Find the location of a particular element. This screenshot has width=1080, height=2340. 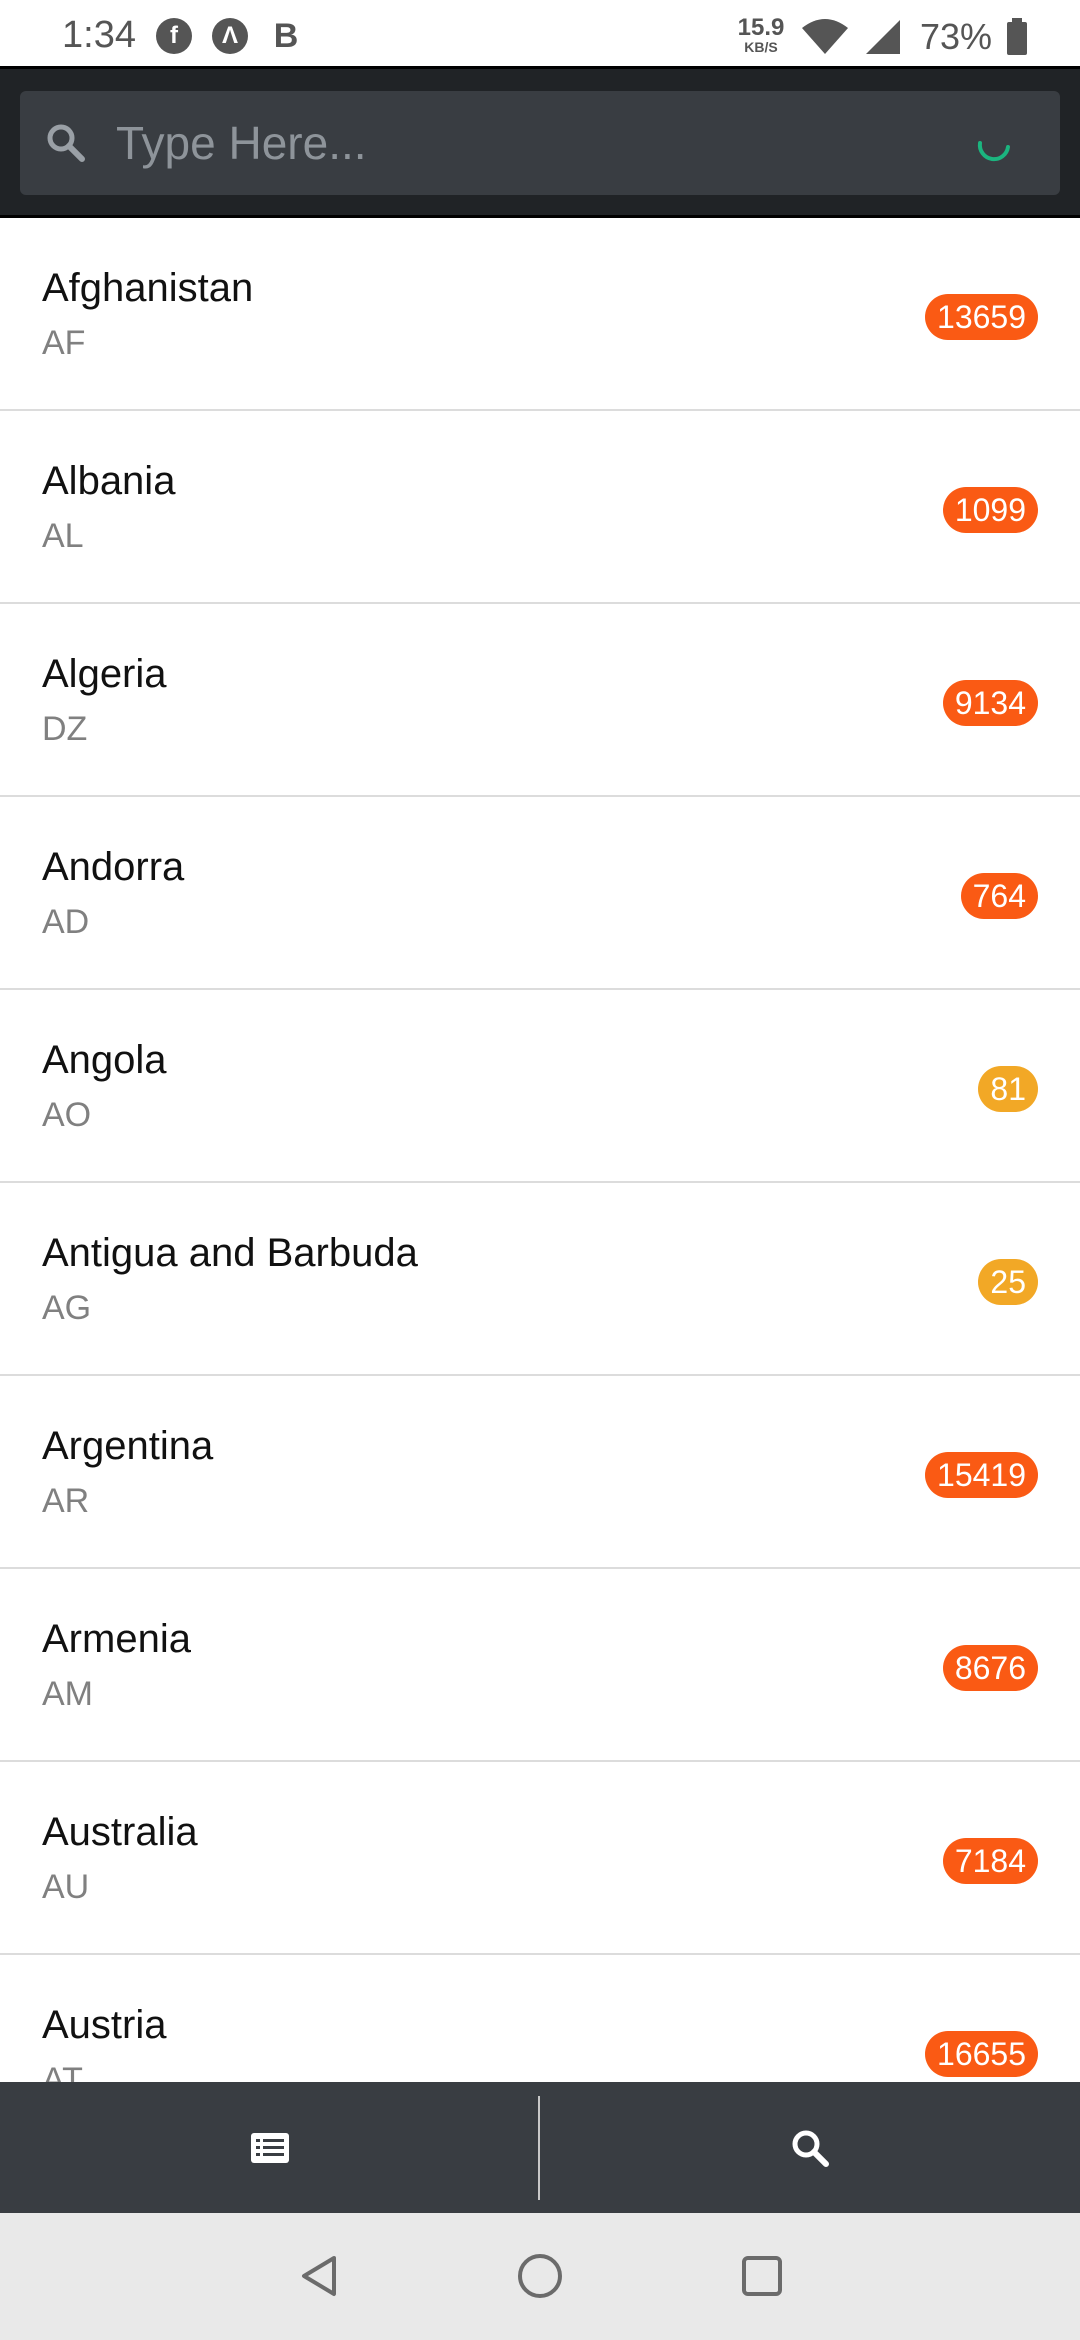

country-code: AO is located at coordinates (67, 1115).